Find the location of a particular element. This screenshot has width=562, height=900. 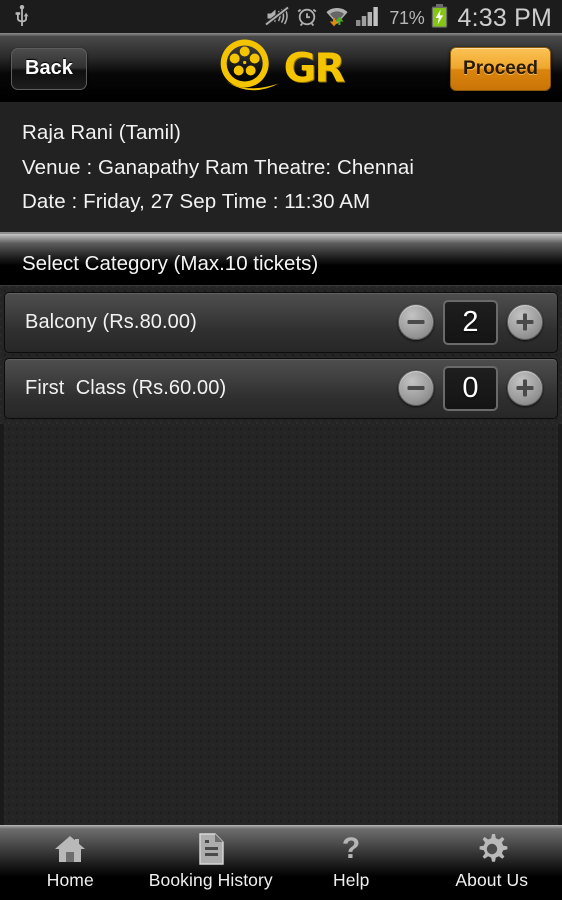

quantity-value: 2 is located at coordinates (470, 322).